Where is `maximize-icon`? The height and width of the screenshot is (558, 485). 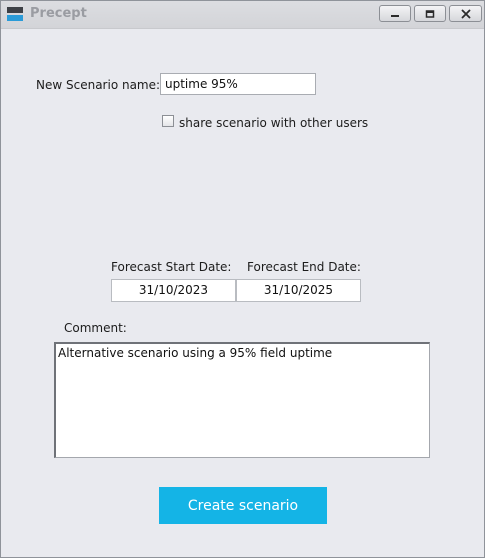 maximize-icon is located at coordinates (430, 13).